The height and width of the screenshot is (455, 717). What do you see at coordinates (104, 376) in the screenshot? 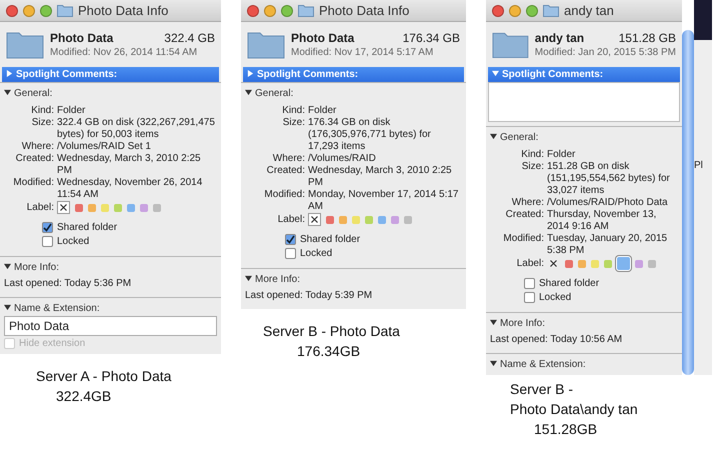
I see `caption-text: Server A - Photo Data` at bounding box center [104, 376].